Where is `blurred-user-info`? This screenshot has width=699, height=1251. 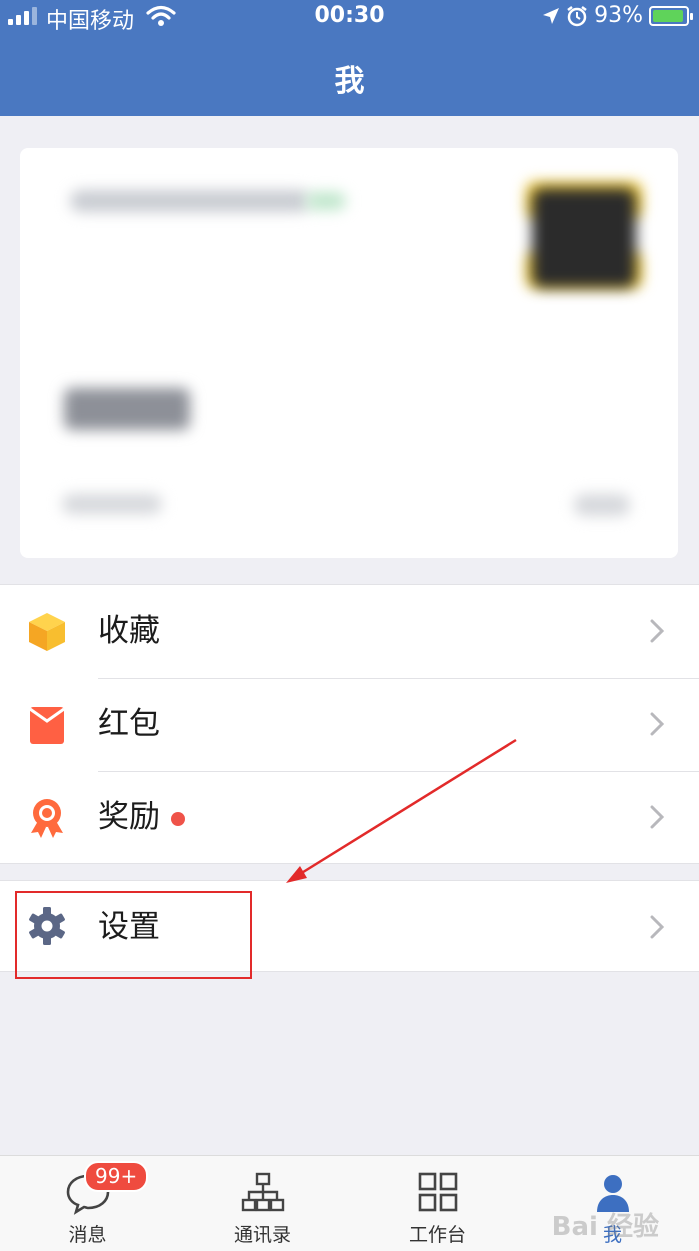 blurred-user-info is located at coordinates (112, 504).